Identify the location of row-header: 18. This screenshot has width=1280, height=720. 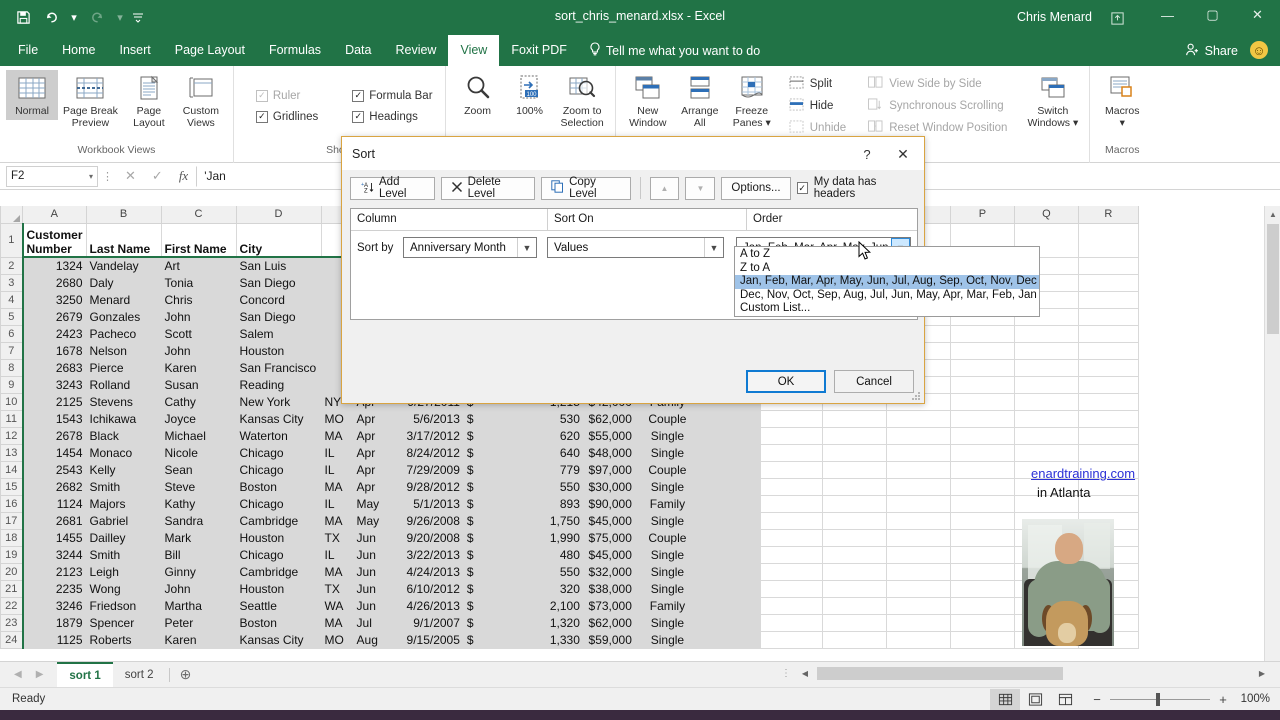
(11, 537).